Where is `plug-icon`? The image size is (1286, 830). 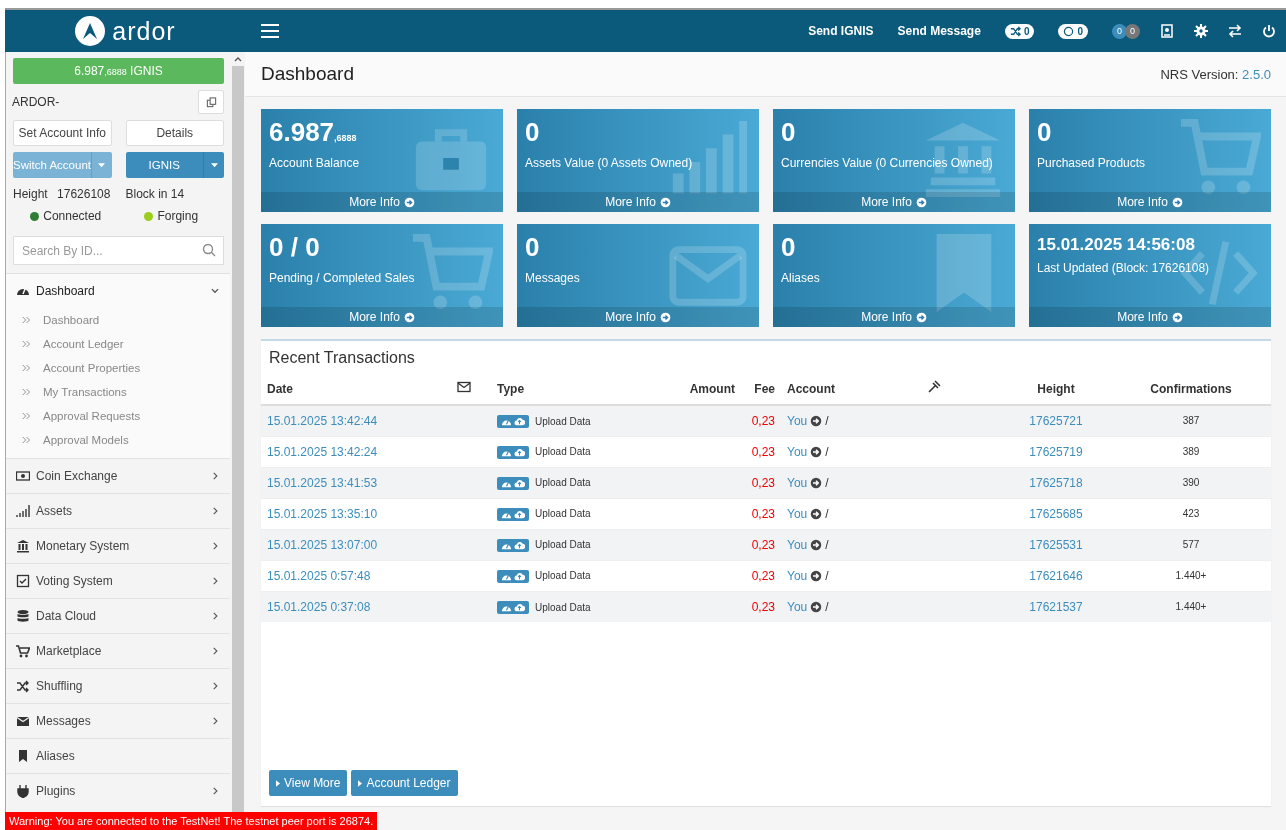 plug-icon is located at coordinates (23, 791).